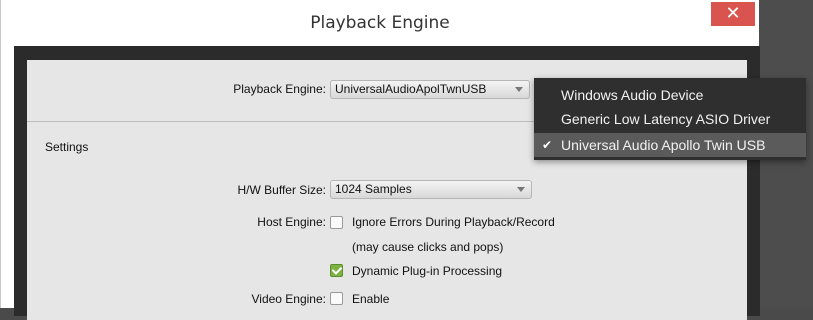 The width and height of the screenshot is (813, 320). I want to click on hw-buffer-label: H/W Buffer Size:, so click(281, 190).